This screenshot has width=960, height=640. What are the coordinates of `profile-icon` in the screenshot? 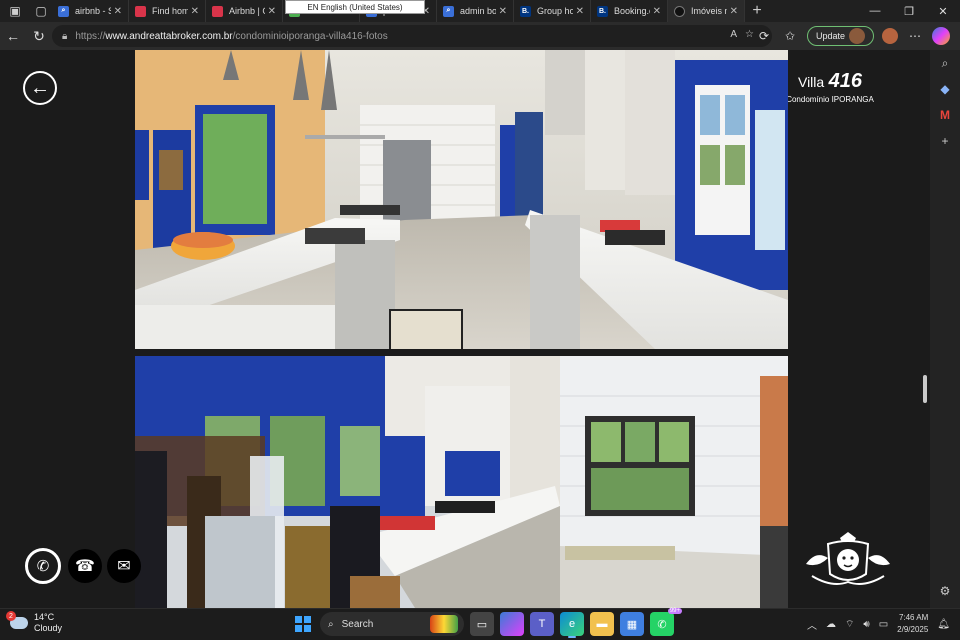 It's located at (890, 36).